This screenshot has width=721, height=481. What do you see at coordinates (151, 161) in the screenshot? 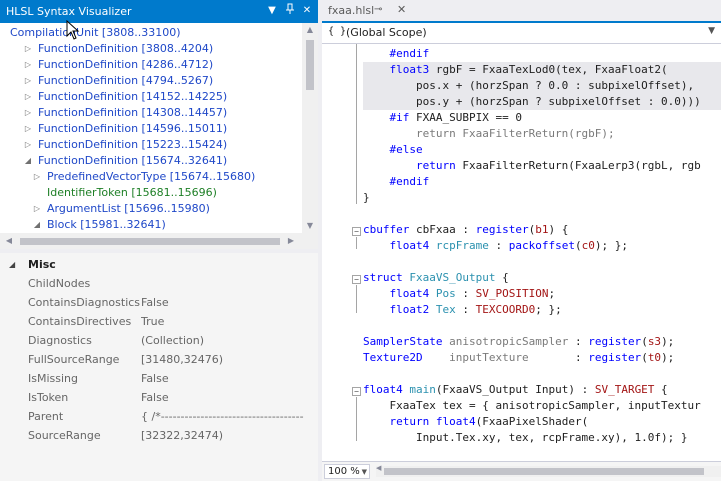
I see `tree-node: ◢ FunctionDefinition [15674..32641)` at bounding box center [151, 161].